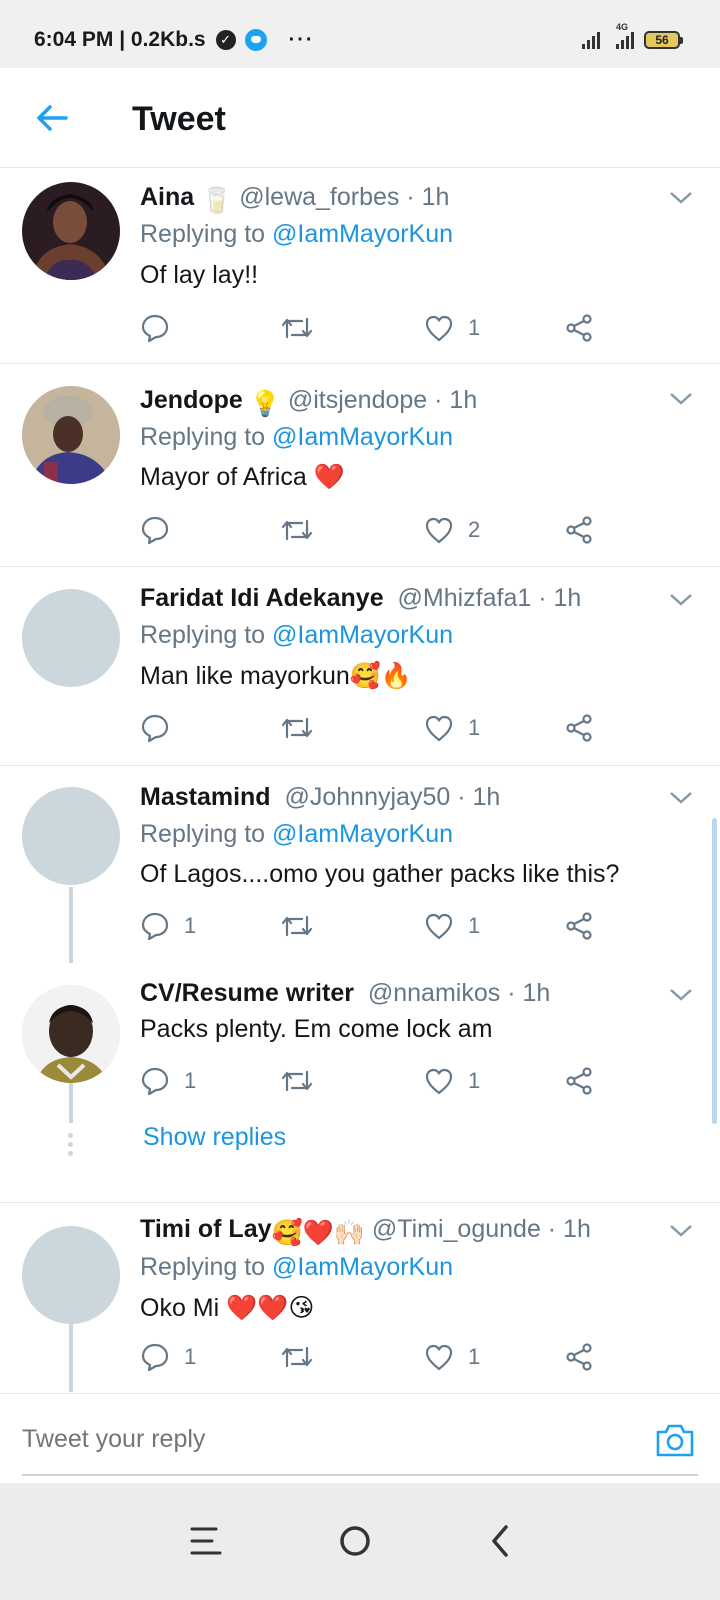 This screenshot has width=720, height=1600. What do you see at coordinates (375, 728) in the screenshot?
I see `tweet-actions: 1` at bounding box center [375, 728].